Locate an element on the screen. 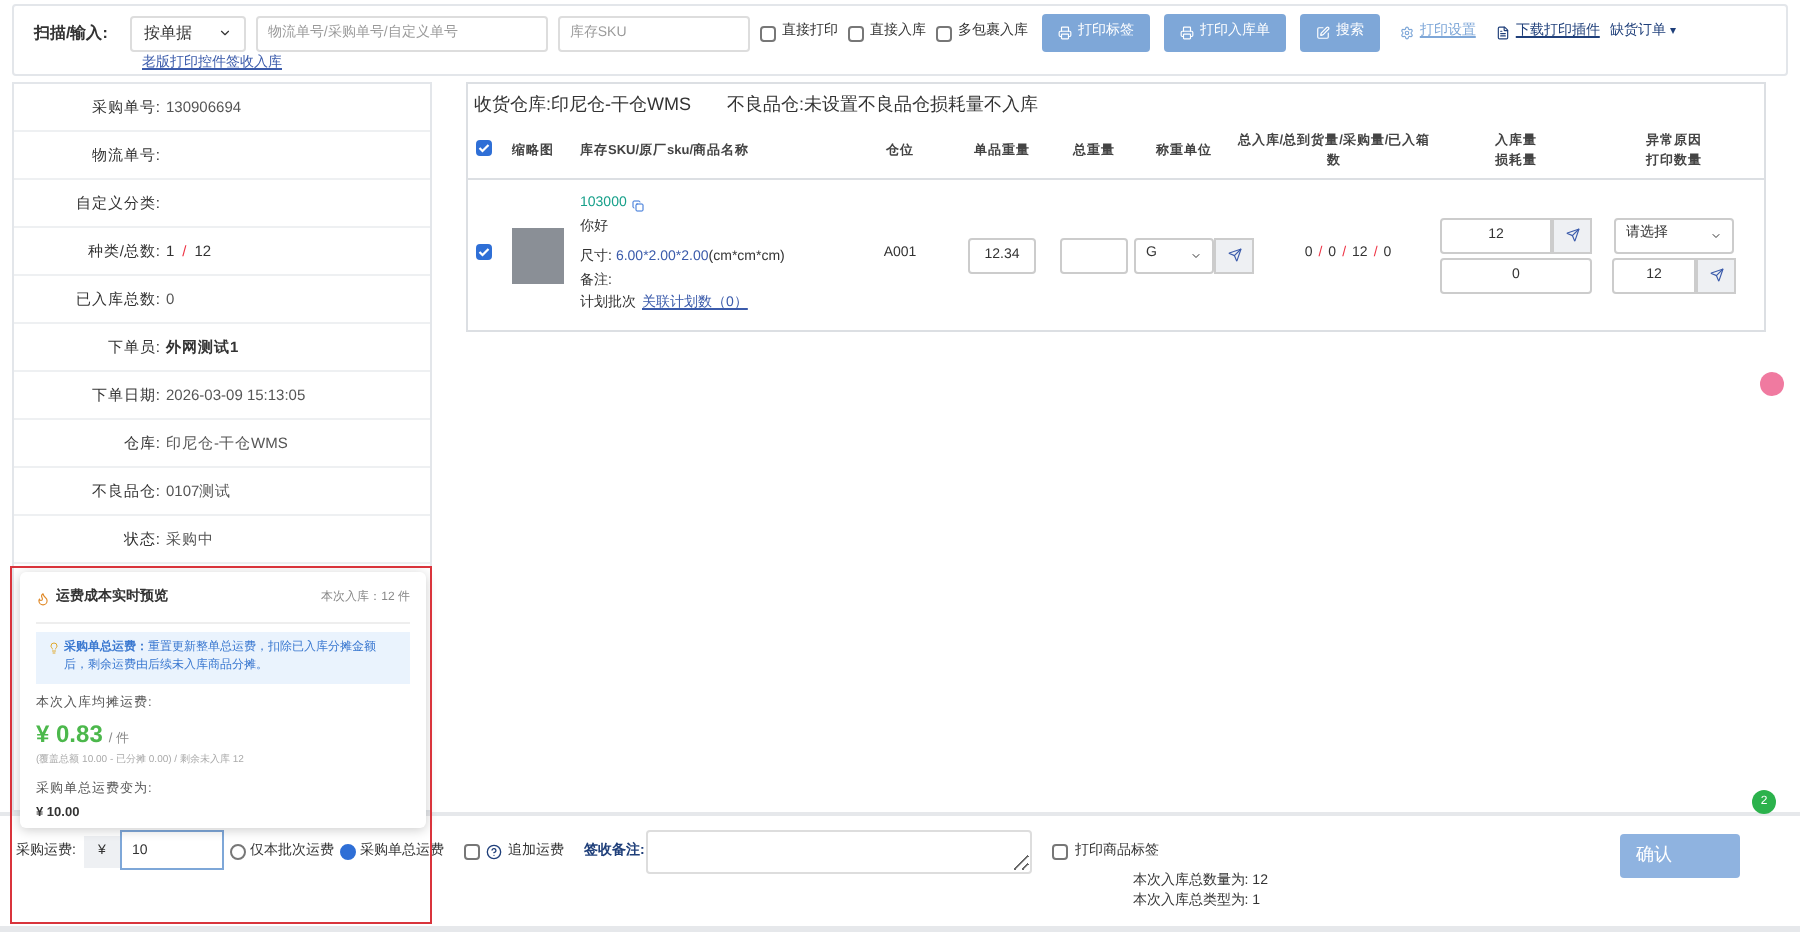 This screenshot has width=1800, height=932. mode-select: 按单据 is located at coordinates (187, 33).